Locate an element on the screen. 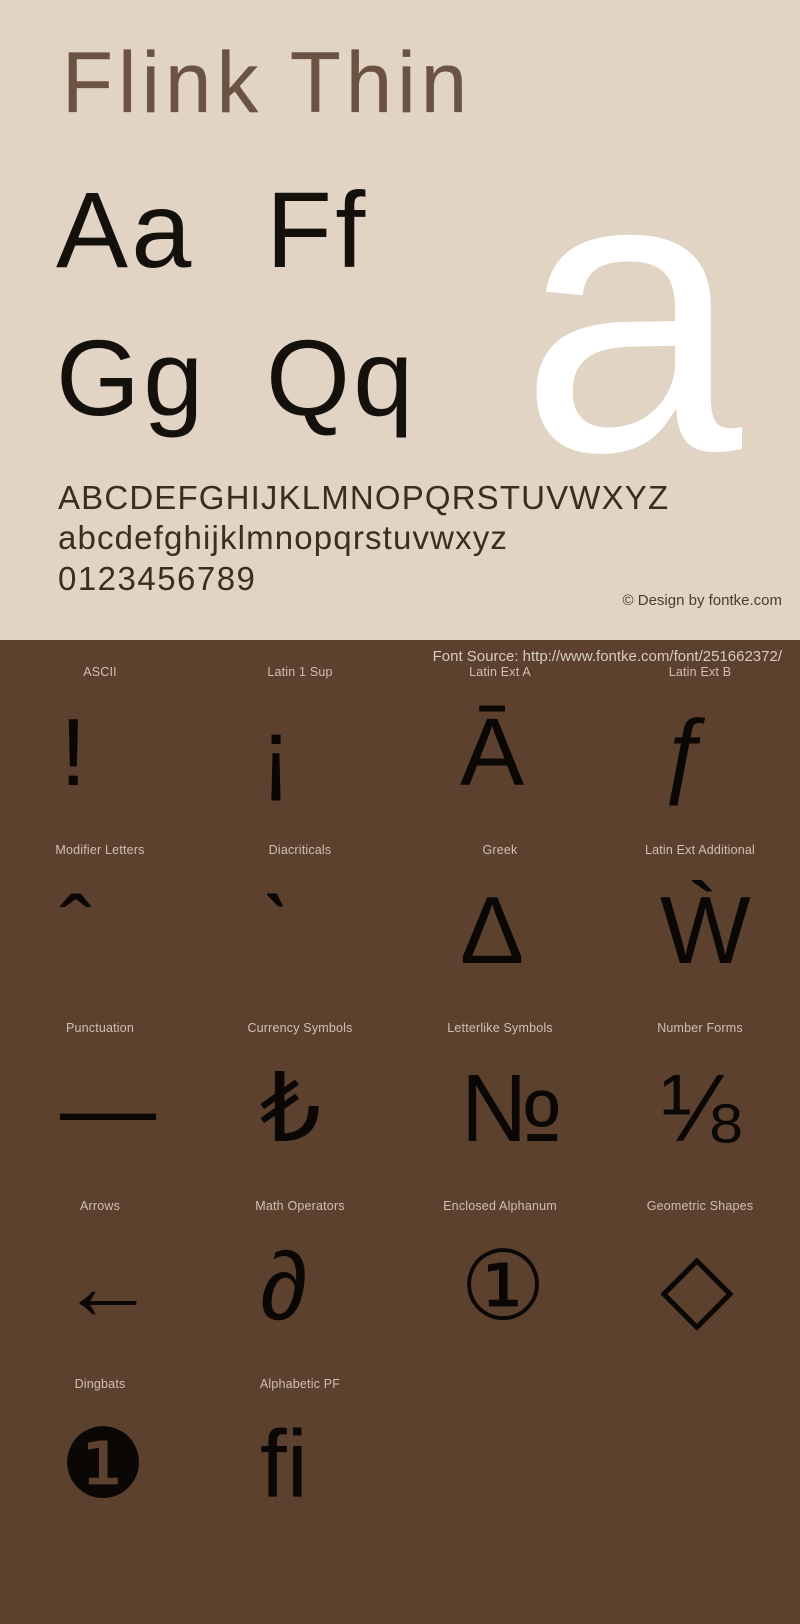  letter-pair-Ff: Ff is located at coordinates (317, 229).